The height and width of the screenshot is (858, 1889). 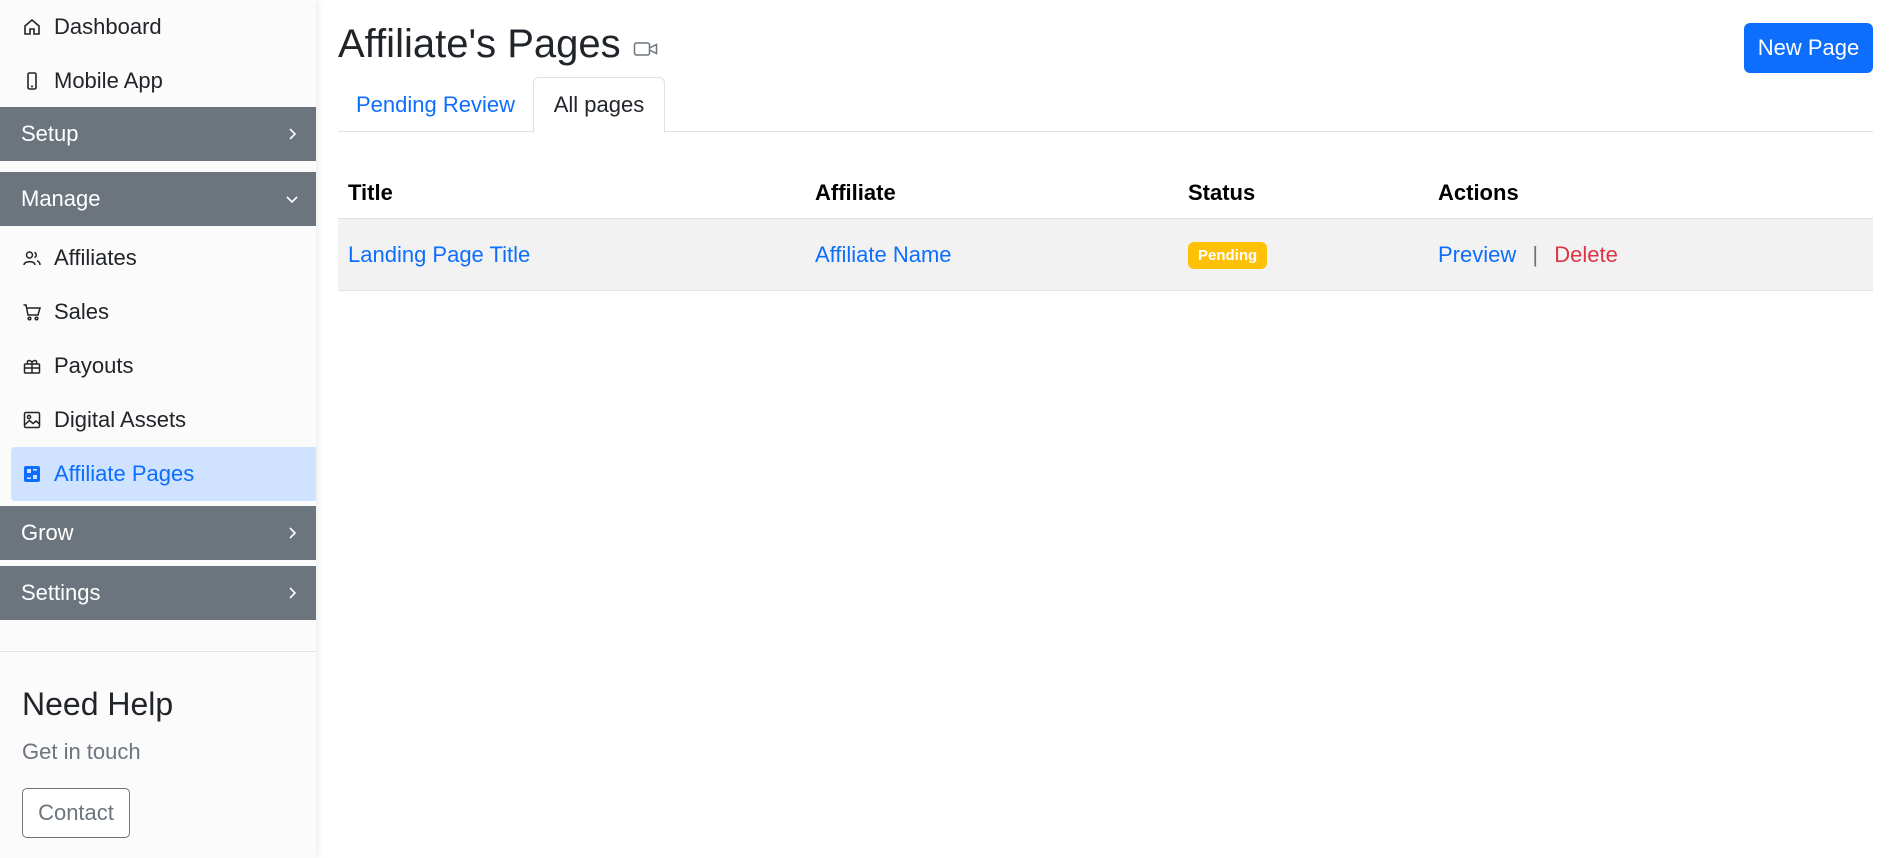 I want to click on section-label: Settings, so click(x=61, y=592).